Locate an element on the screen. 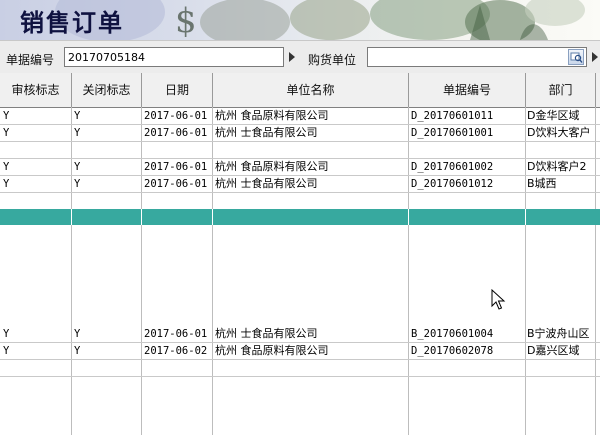 This screenshot has width=600, height=435. filter-bar: 单据编号 购货单位 is located at coordinates (300, 57).